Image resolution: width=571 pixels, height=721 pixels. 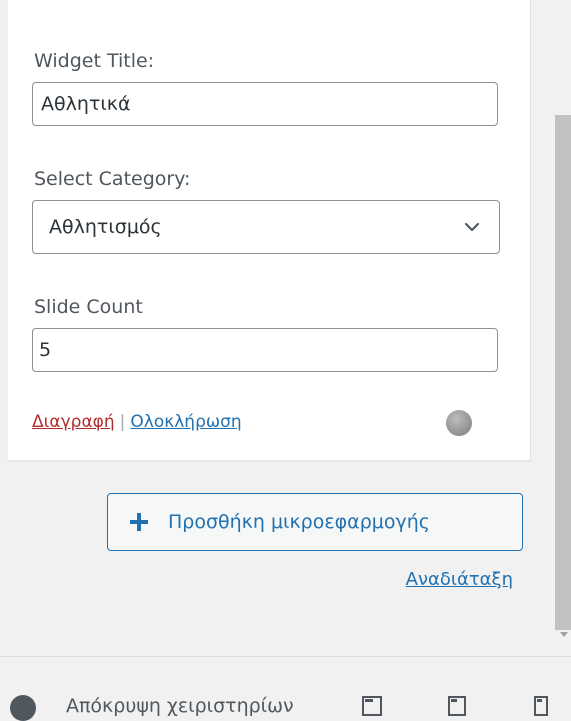 I want to click on select-category-label: Select Category:, so click(x=112, y=179).